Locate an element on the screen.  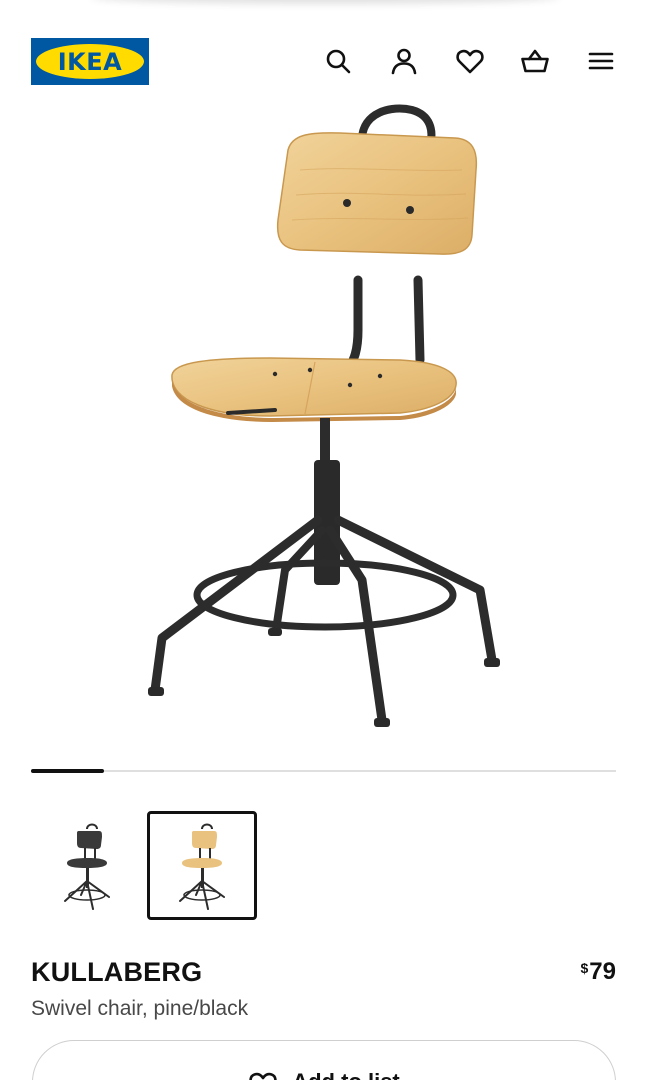
menu-icon is located at coordinates (601, 61).